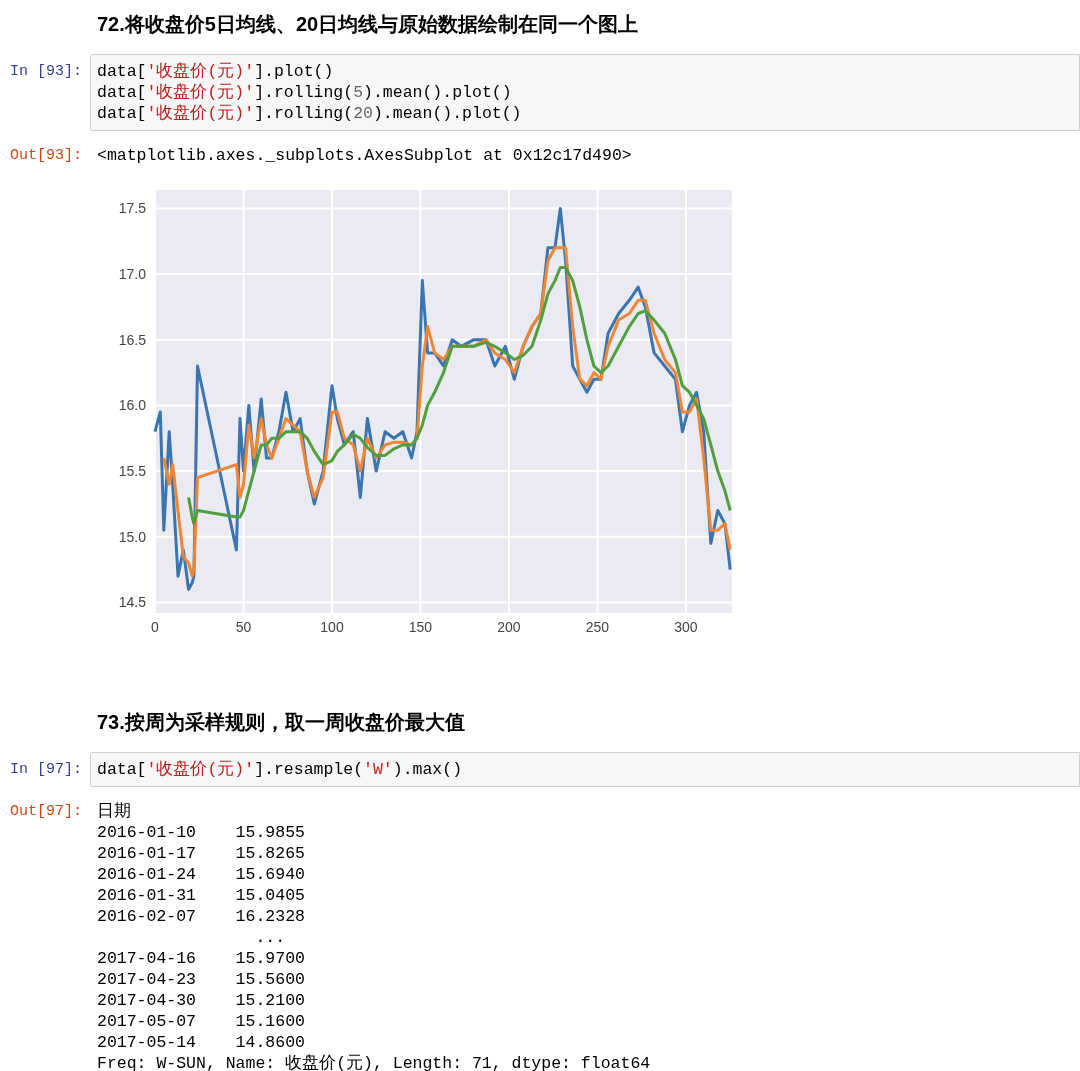 The height and width of the screenshot is (1071, 1080). What do you see at coordinates (201, 895) in the screenshot?
I see `output-line: 2016-01-31 15.0405` at bounding box center [201, 895].